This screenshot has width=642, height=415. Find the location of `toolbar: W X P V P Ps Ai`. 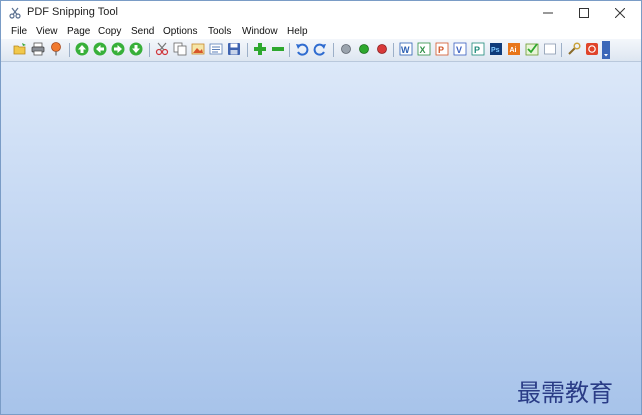

toolbar: W X P V P Ps Ai is located at coordinates (321, 50).